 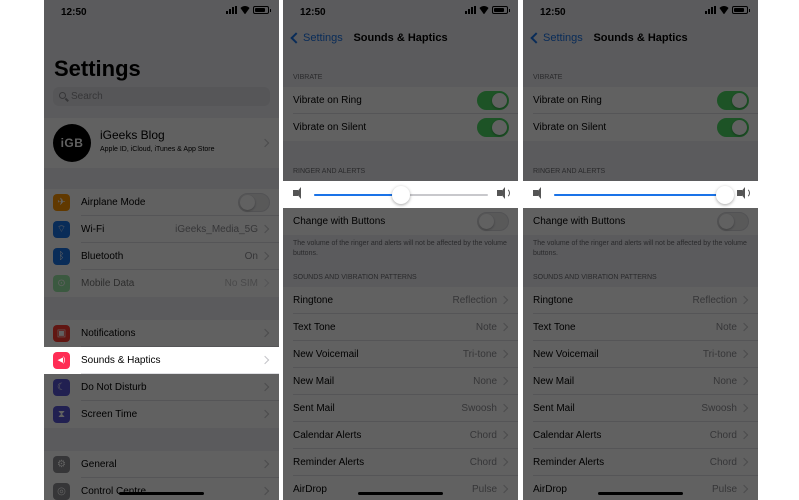 I want to click on row-notifications: ▣ Notifications, so click(x=161, y=333).